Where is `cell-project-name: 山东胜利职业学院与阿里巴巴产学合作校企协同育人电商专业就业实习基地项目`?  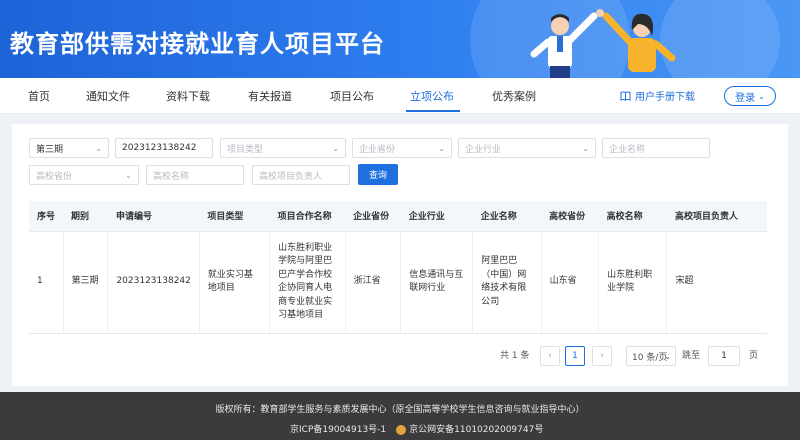 cell-project-name: 山东胜利职业学院与阿里巴巴产学合作校企协同育人电商专业就业实习基地项目 is located at coordinates (307, 282).